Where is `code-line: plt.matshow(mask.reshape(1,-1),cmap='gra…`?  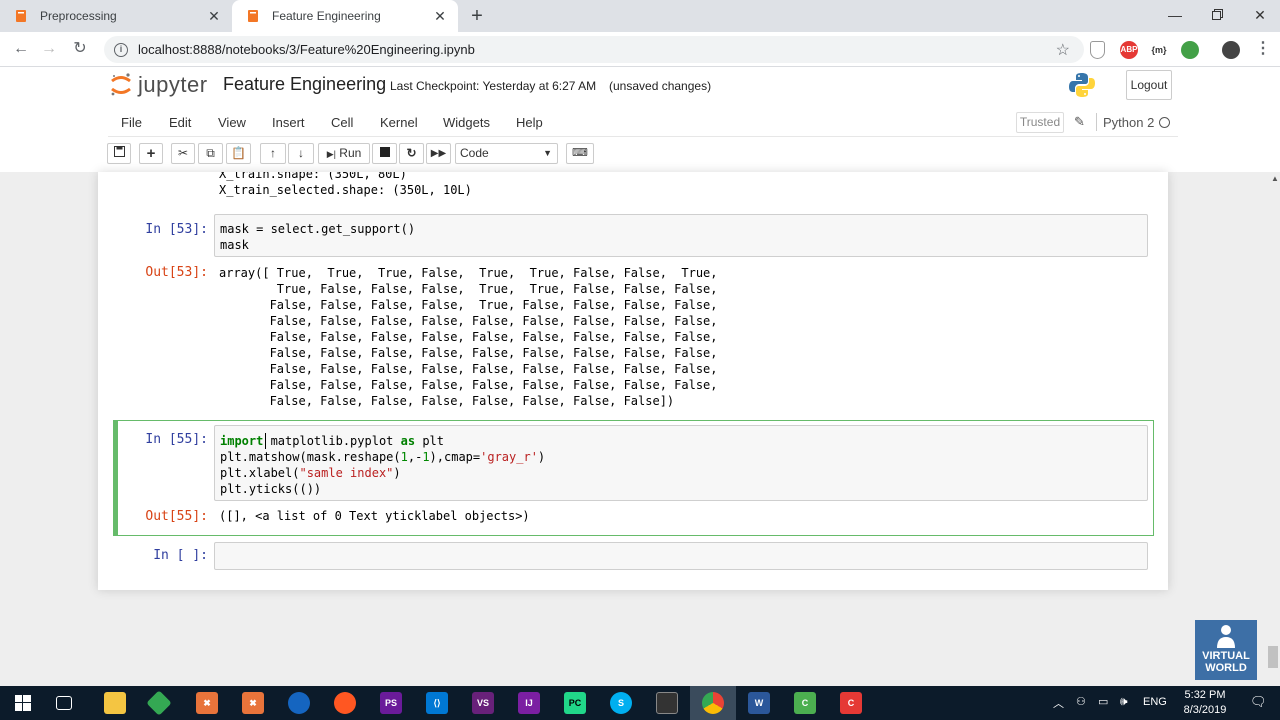 code-line: plt.matshow(mask.reshape(1,-1),cmap='gra… is located at coordinates (383, 457).